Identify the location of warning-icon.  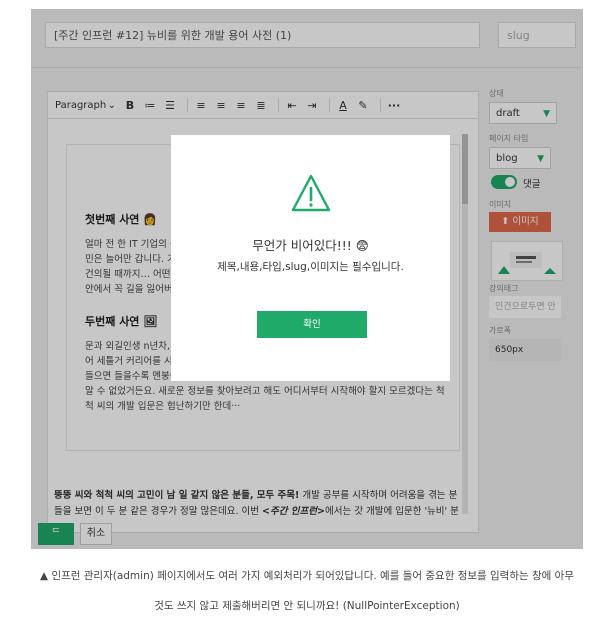
(311, 193).